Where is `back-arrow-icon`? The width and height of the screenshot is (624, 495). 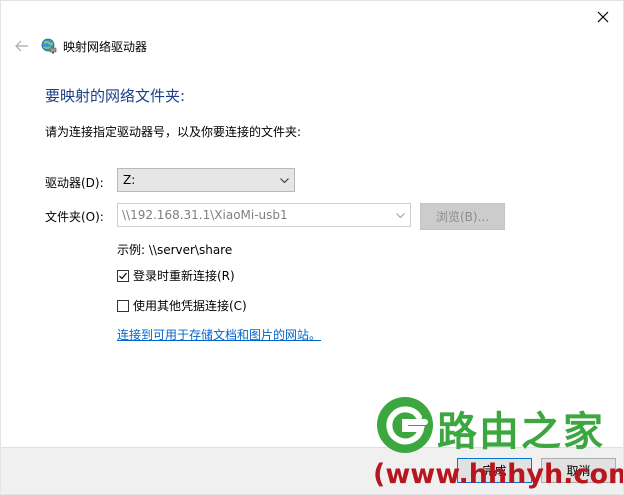 back-arrow-icon is located at coordinates (21, 46).